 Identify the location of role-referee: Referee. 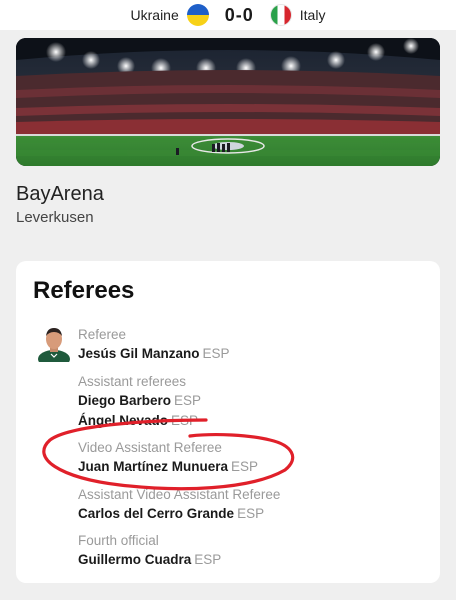
(102, 334).